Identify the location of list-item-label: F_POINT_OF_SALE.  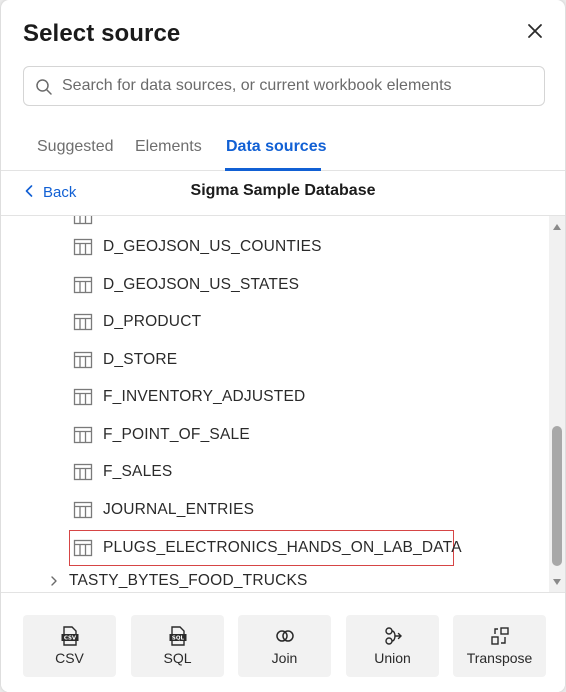
(176, 434).